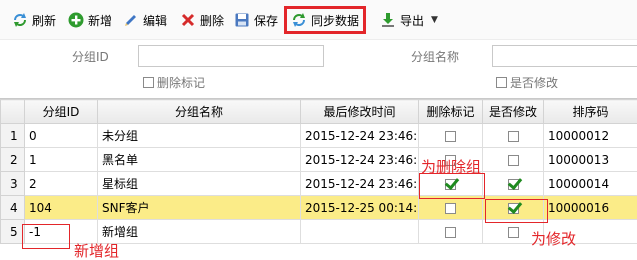  I want to click on edit-label: 编辑, so click(155, 20).